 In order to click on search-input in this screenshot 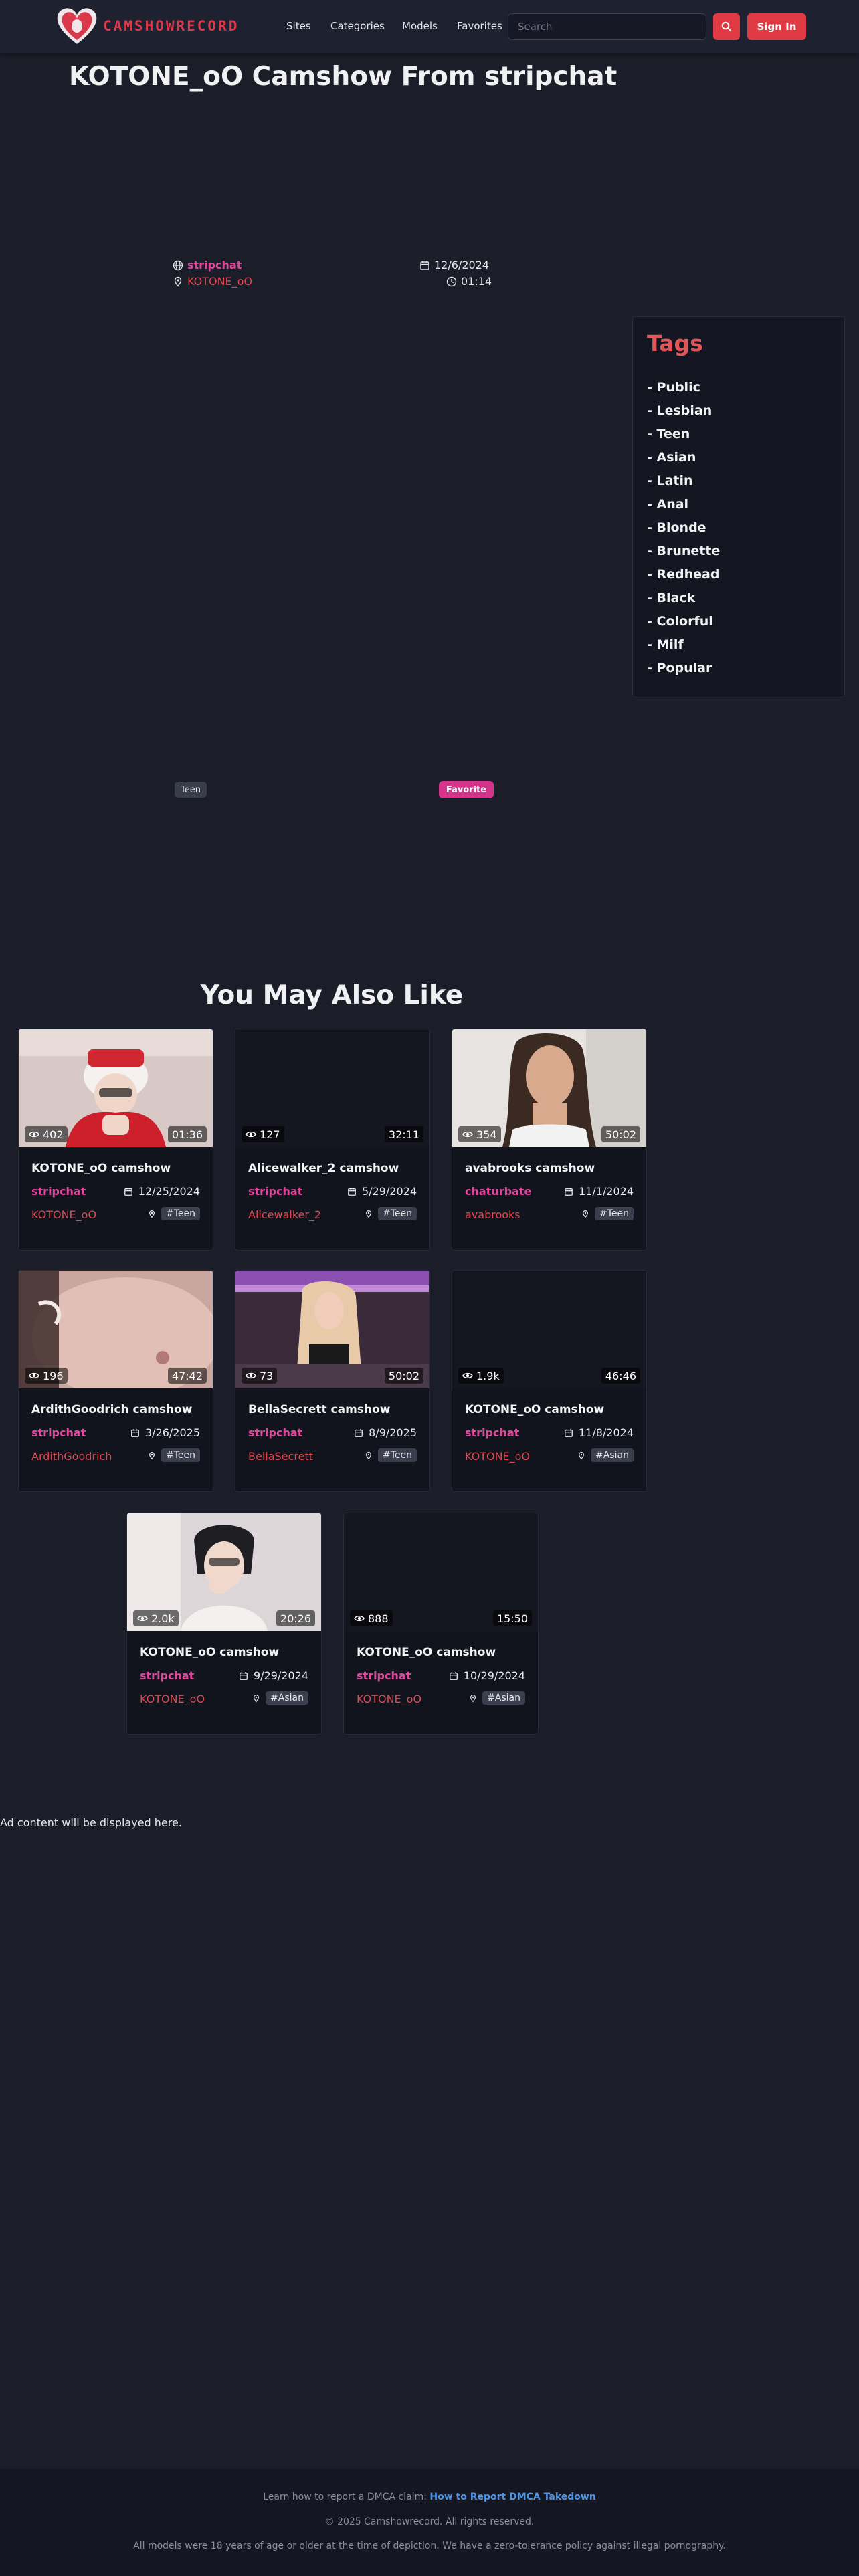, I will do `click(607, 27)`.